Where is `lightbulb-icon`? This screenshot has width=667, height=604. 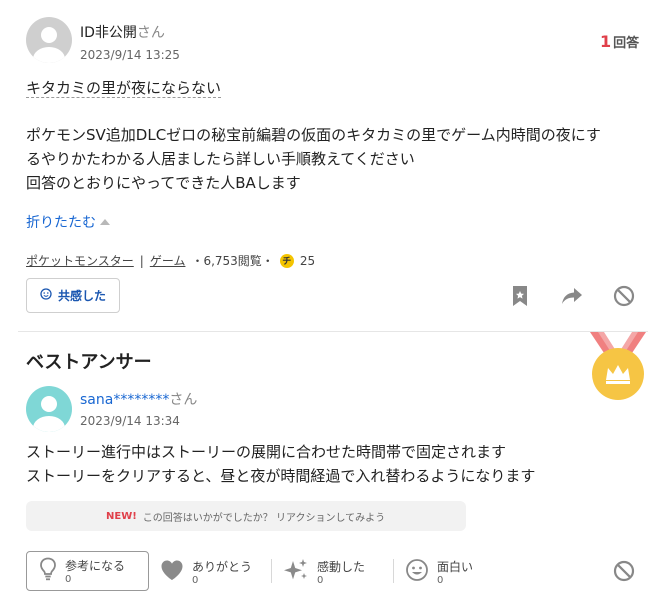
lightbulb-icon is located at coordinates (48, 571).